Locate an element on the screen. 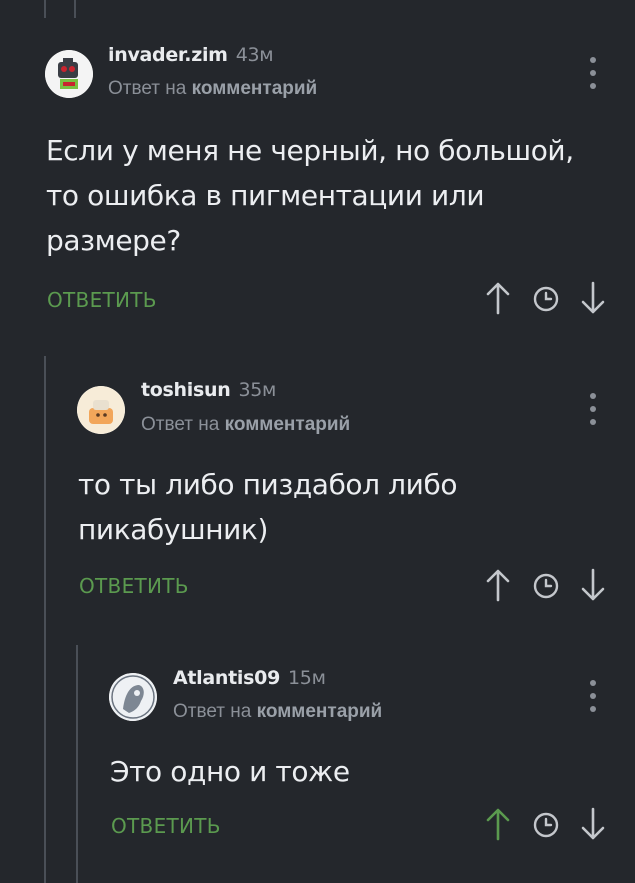 The image size is (635, 883). comment-line: пикабушник) is located at coordinates (173, 529).